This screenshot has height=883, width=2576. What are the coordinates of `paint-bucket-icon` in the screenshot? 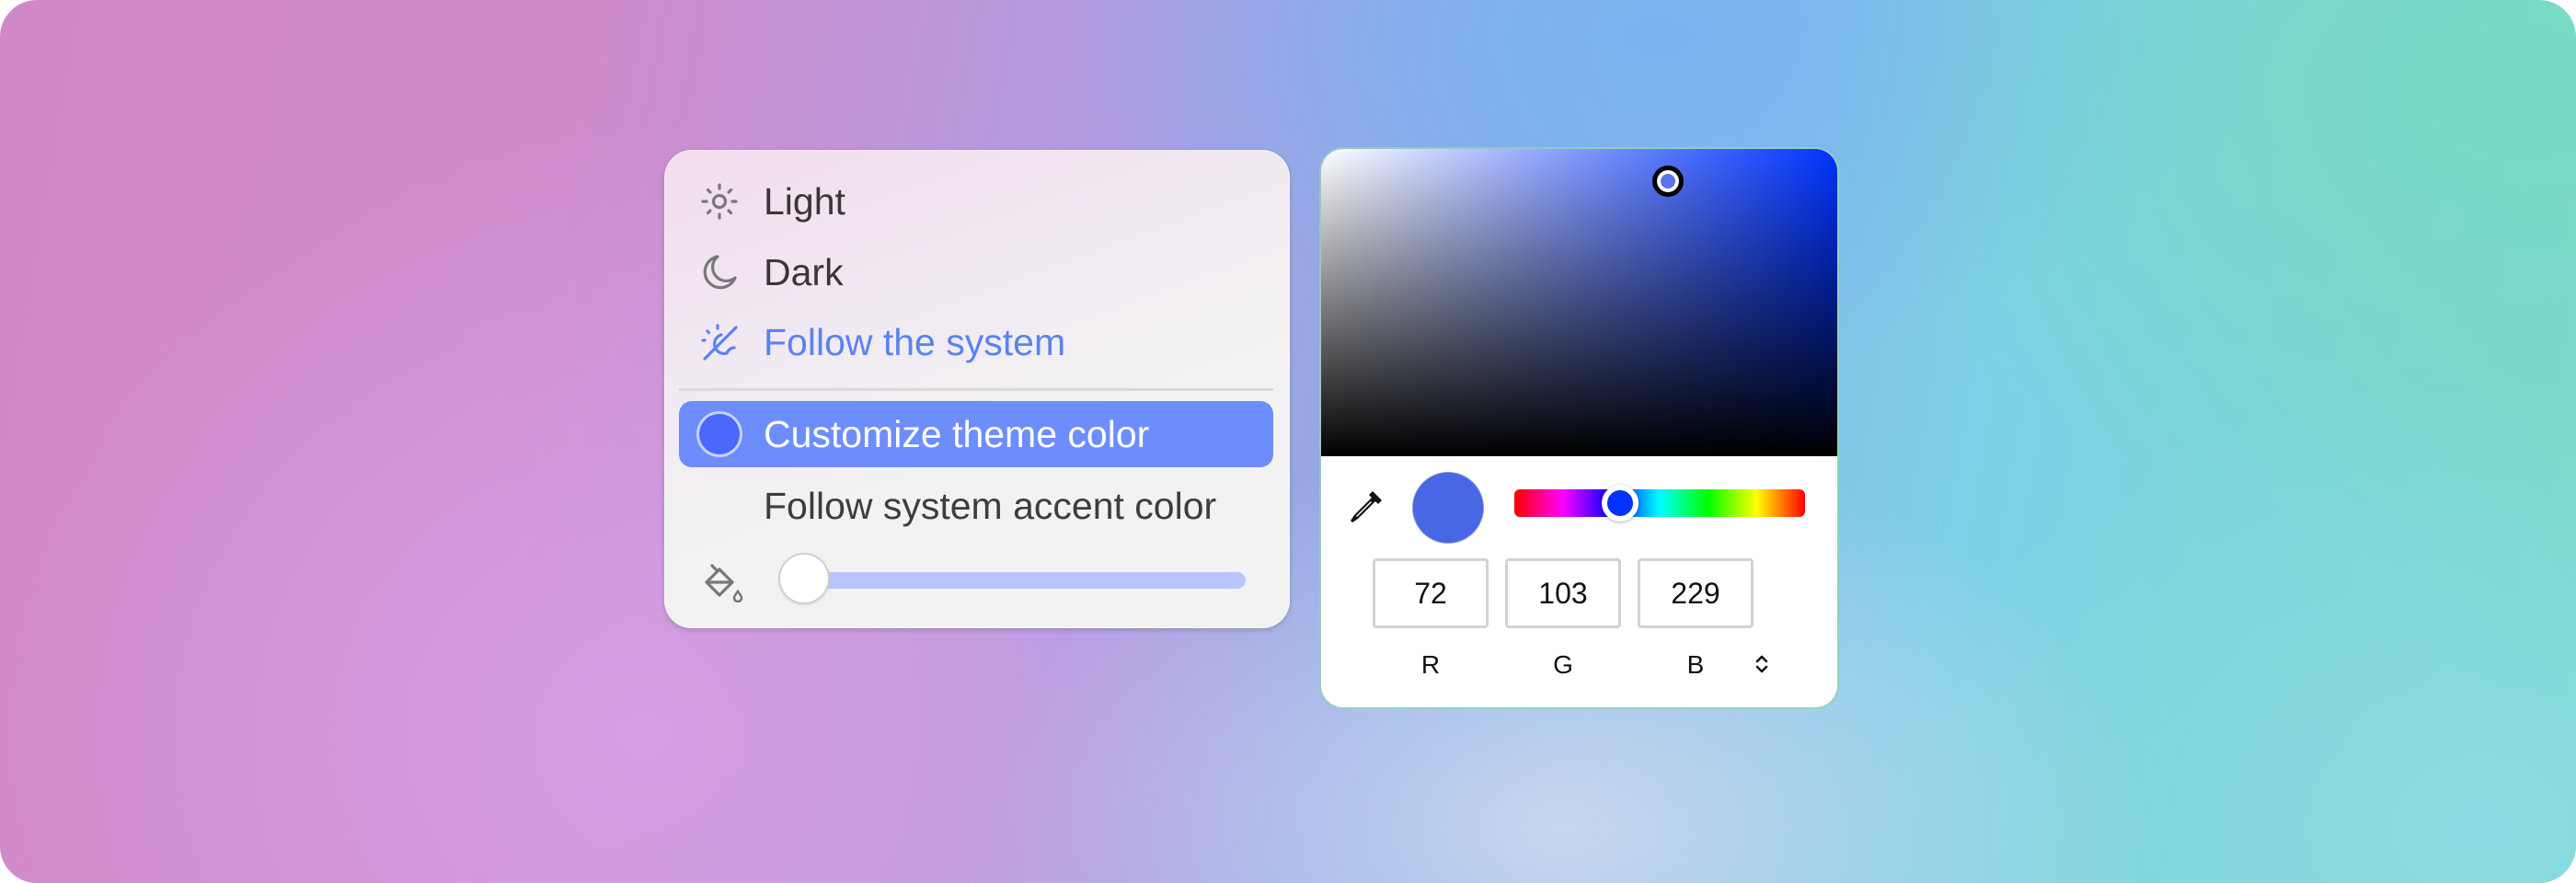 It's located at (724, 583).